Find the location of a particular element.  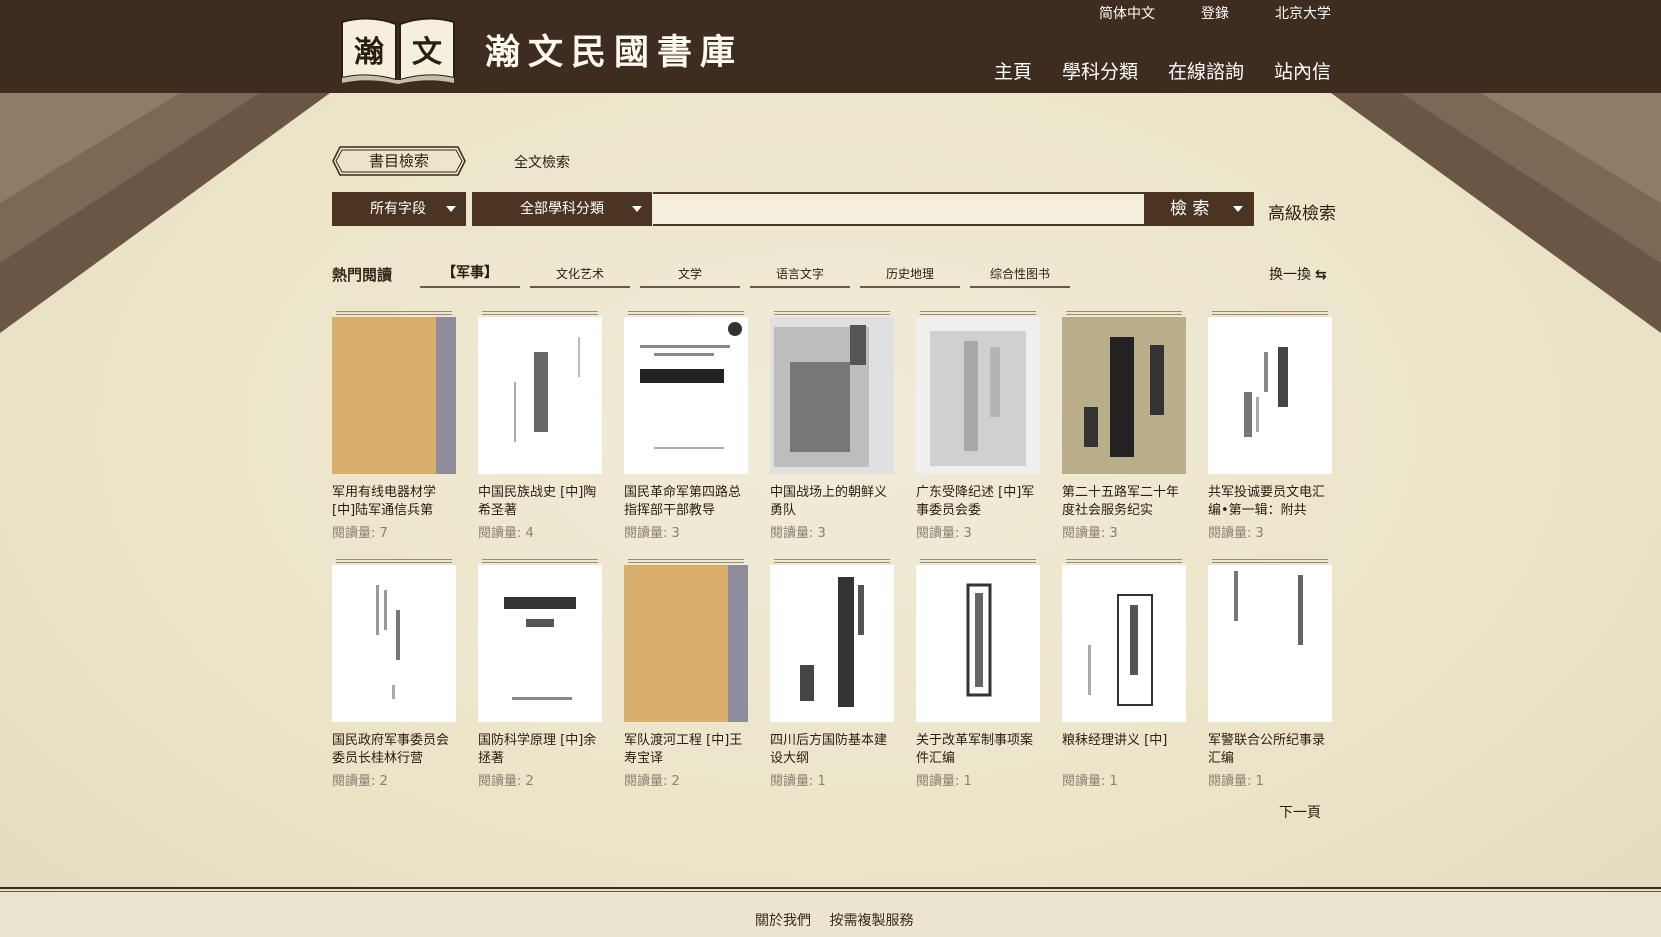

about-link: 關於我們 is located at coordinates (783, 921).